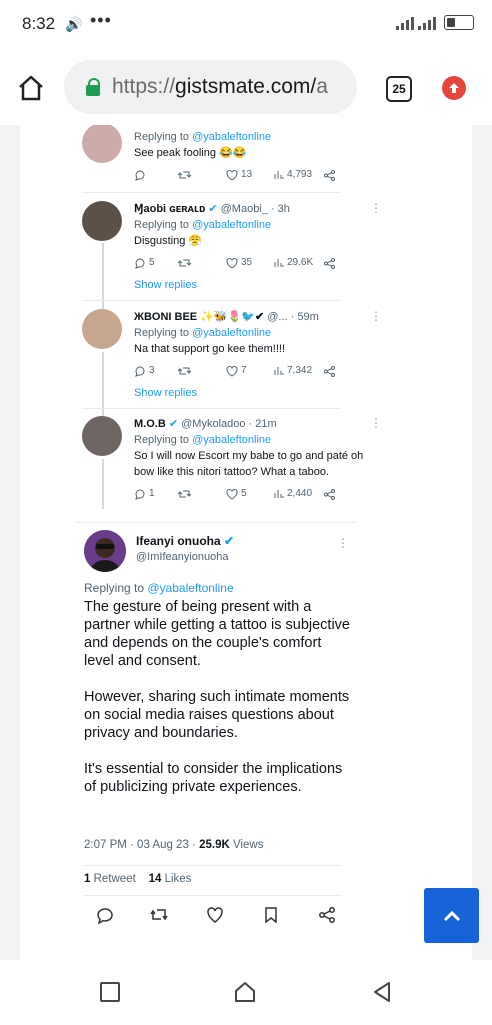  Describe the element at coordinates (185, 541) in the screenshot. I see `author-name: Ifeanyi onuoha ✔` at that location.